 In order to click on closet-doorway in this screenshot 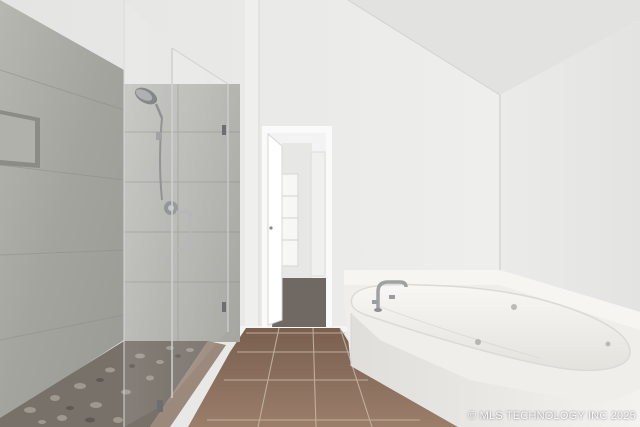, I will do `click(297, 229)`.